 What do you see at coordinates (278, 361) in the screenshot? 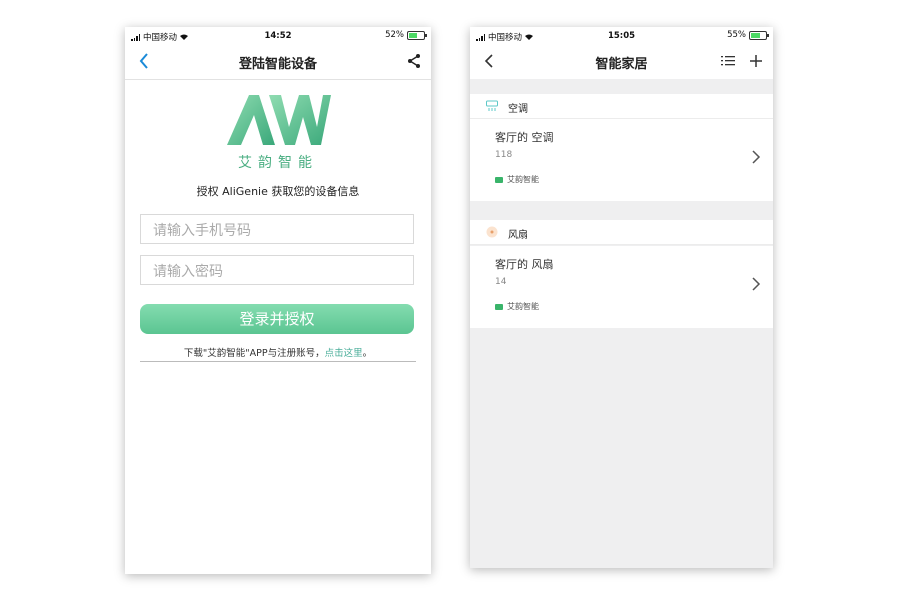
I see `divider` at bounding box center [278, 361].